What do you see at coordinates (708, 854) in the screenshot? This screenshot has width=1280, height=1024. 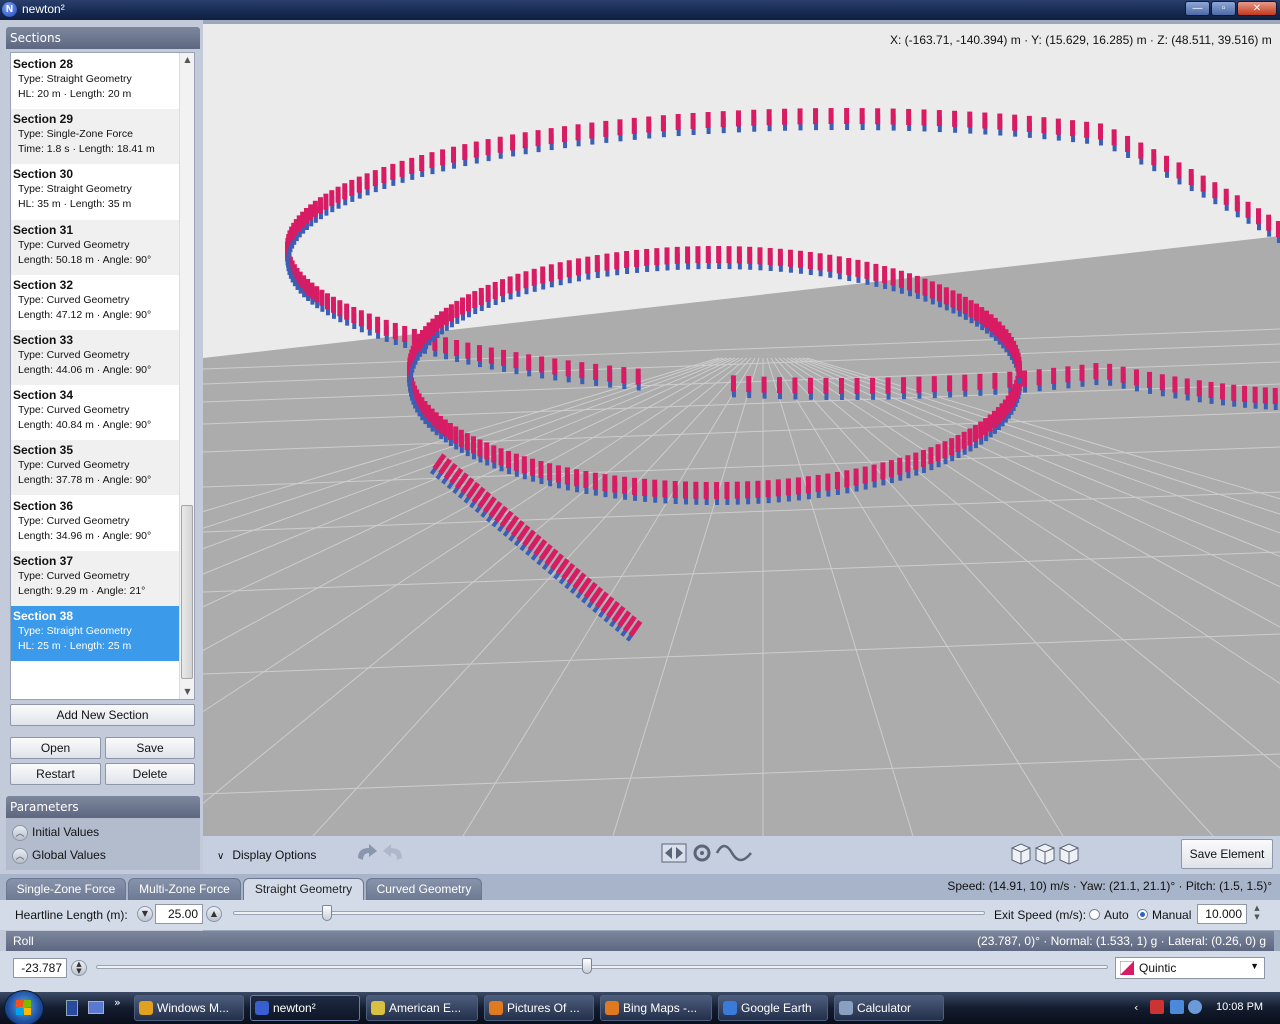 I see `view-tools-icons` at bounding box center [708, 854].